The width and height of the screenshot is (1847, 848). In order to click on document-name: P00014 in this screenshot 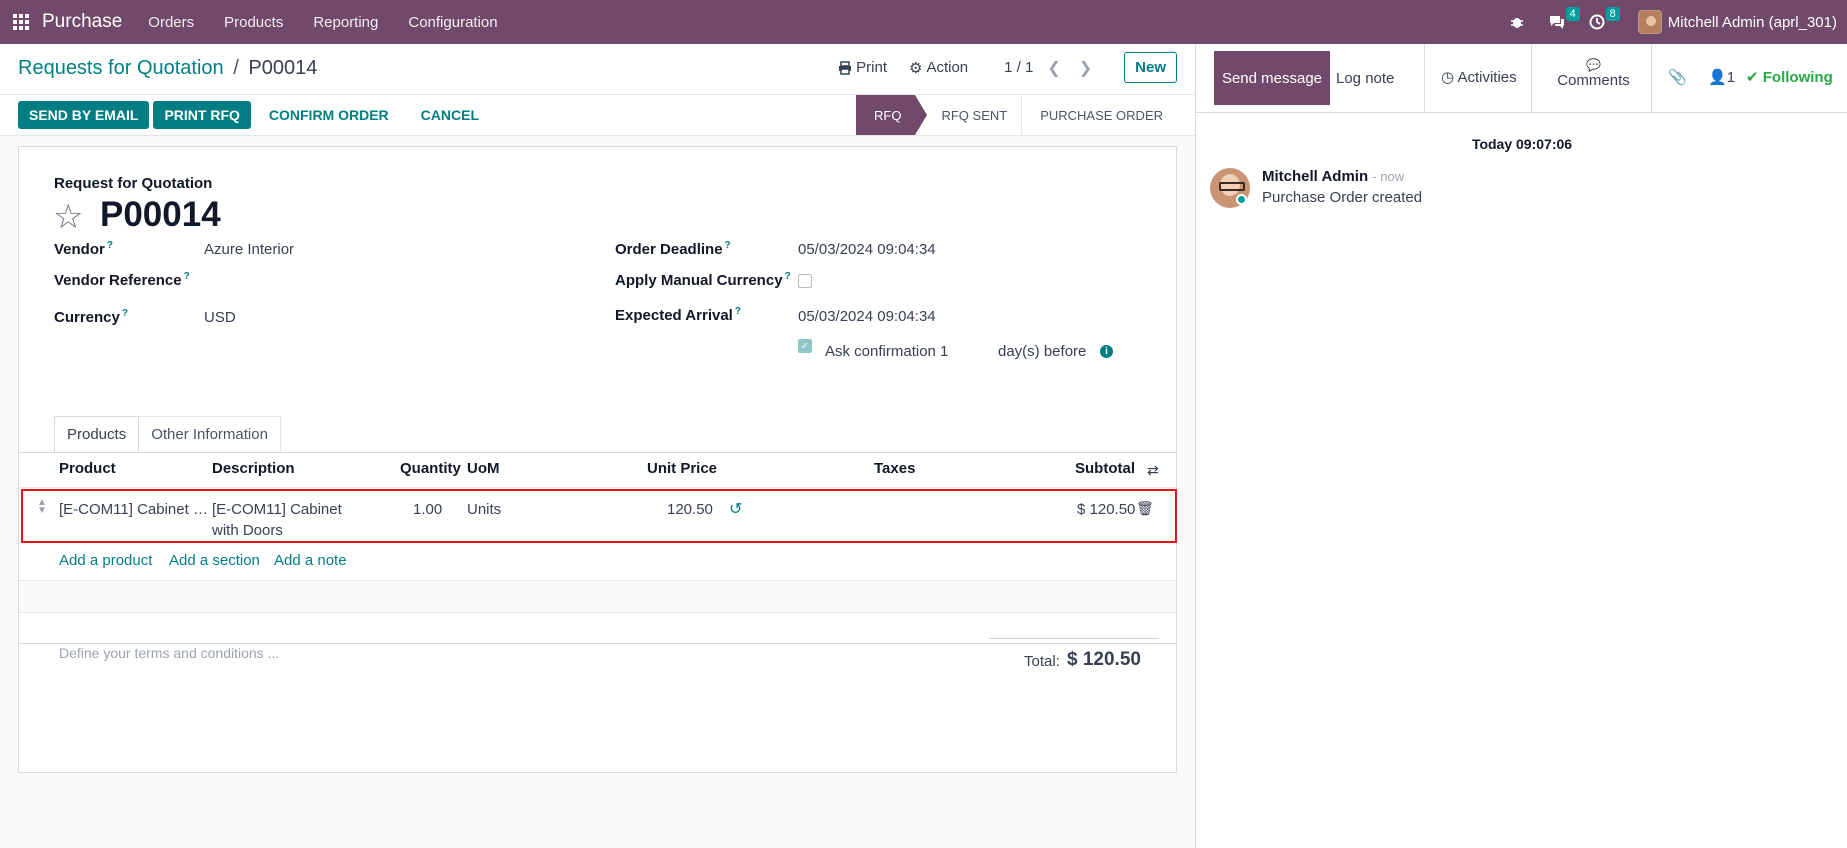, I will do `click(160, 214)`.